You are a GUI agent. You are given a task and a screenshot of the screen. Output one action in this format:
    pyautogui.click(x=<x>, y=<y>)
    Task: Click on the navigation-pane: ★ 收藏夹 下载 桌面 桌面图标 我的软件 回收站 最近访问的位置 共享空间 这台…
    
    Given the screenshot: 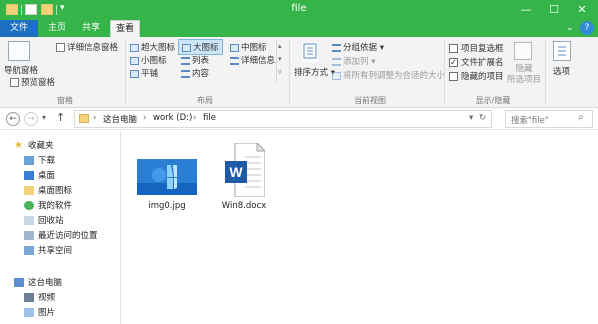 What is the action you would take?
    pyautogui.click(x=60, y=227)
    